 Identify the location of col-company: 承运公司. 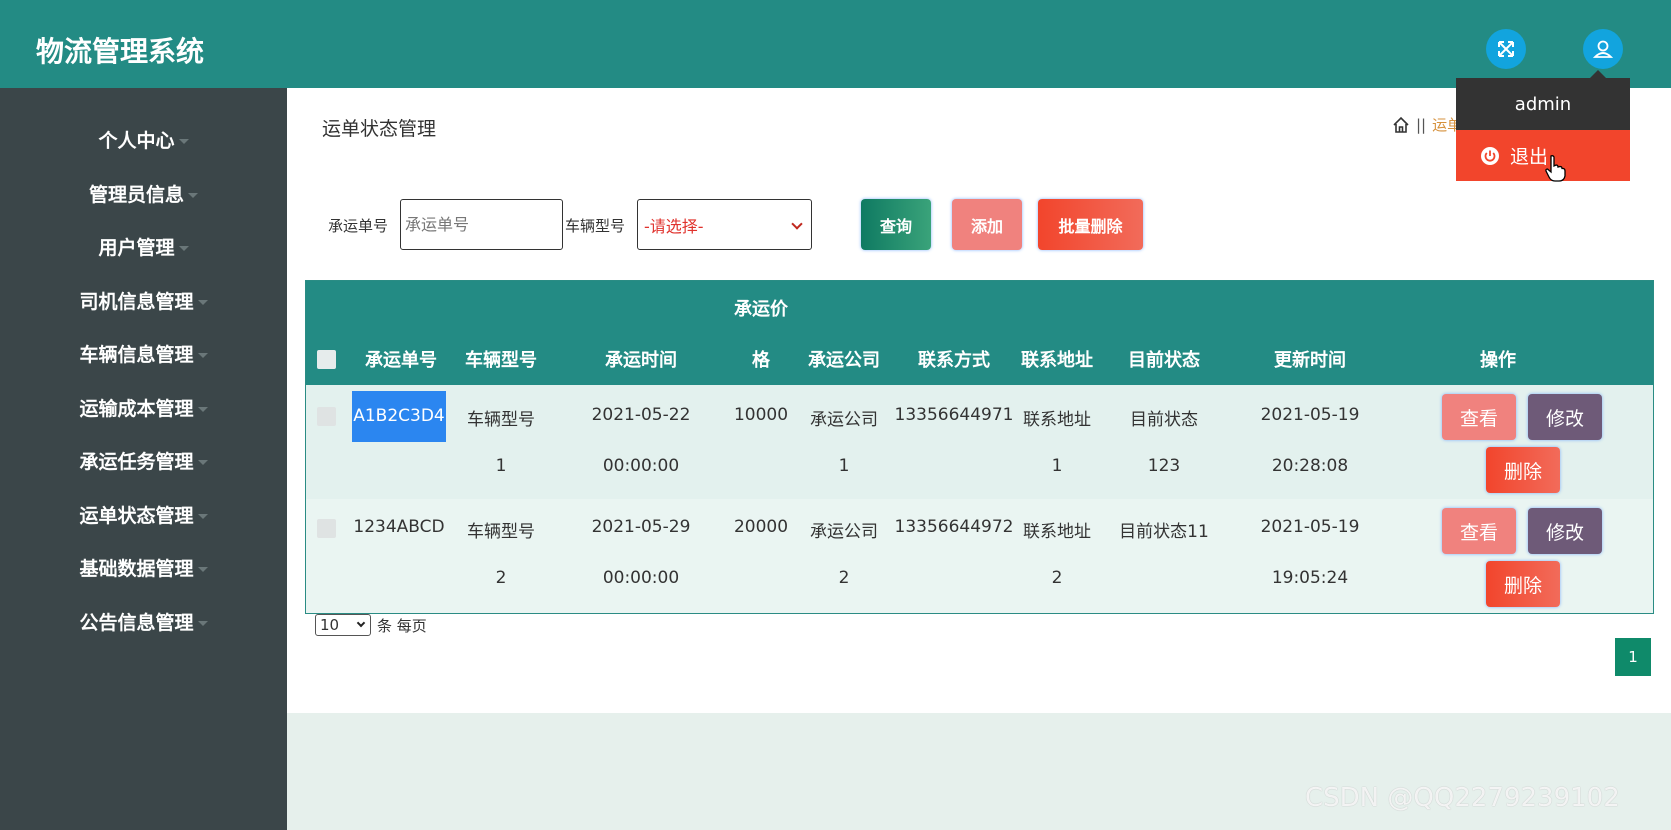
(844, 360).